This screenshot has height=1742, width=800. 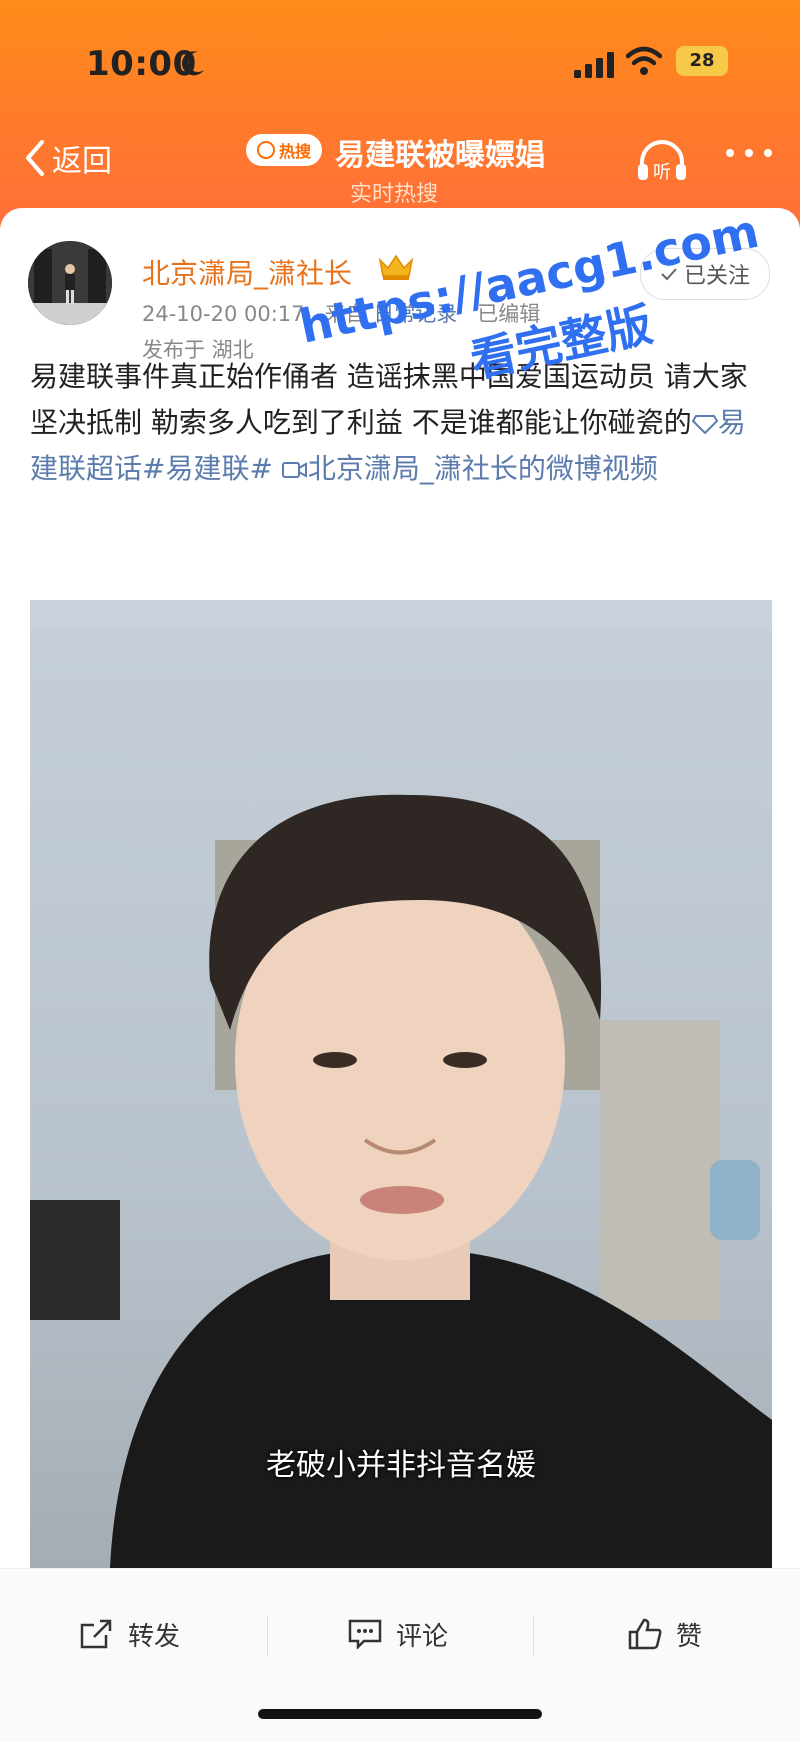 What do you see at coordinates (644, 60) in the screenshot?
I see `wifi-icon` at bounding box center [644, 60].